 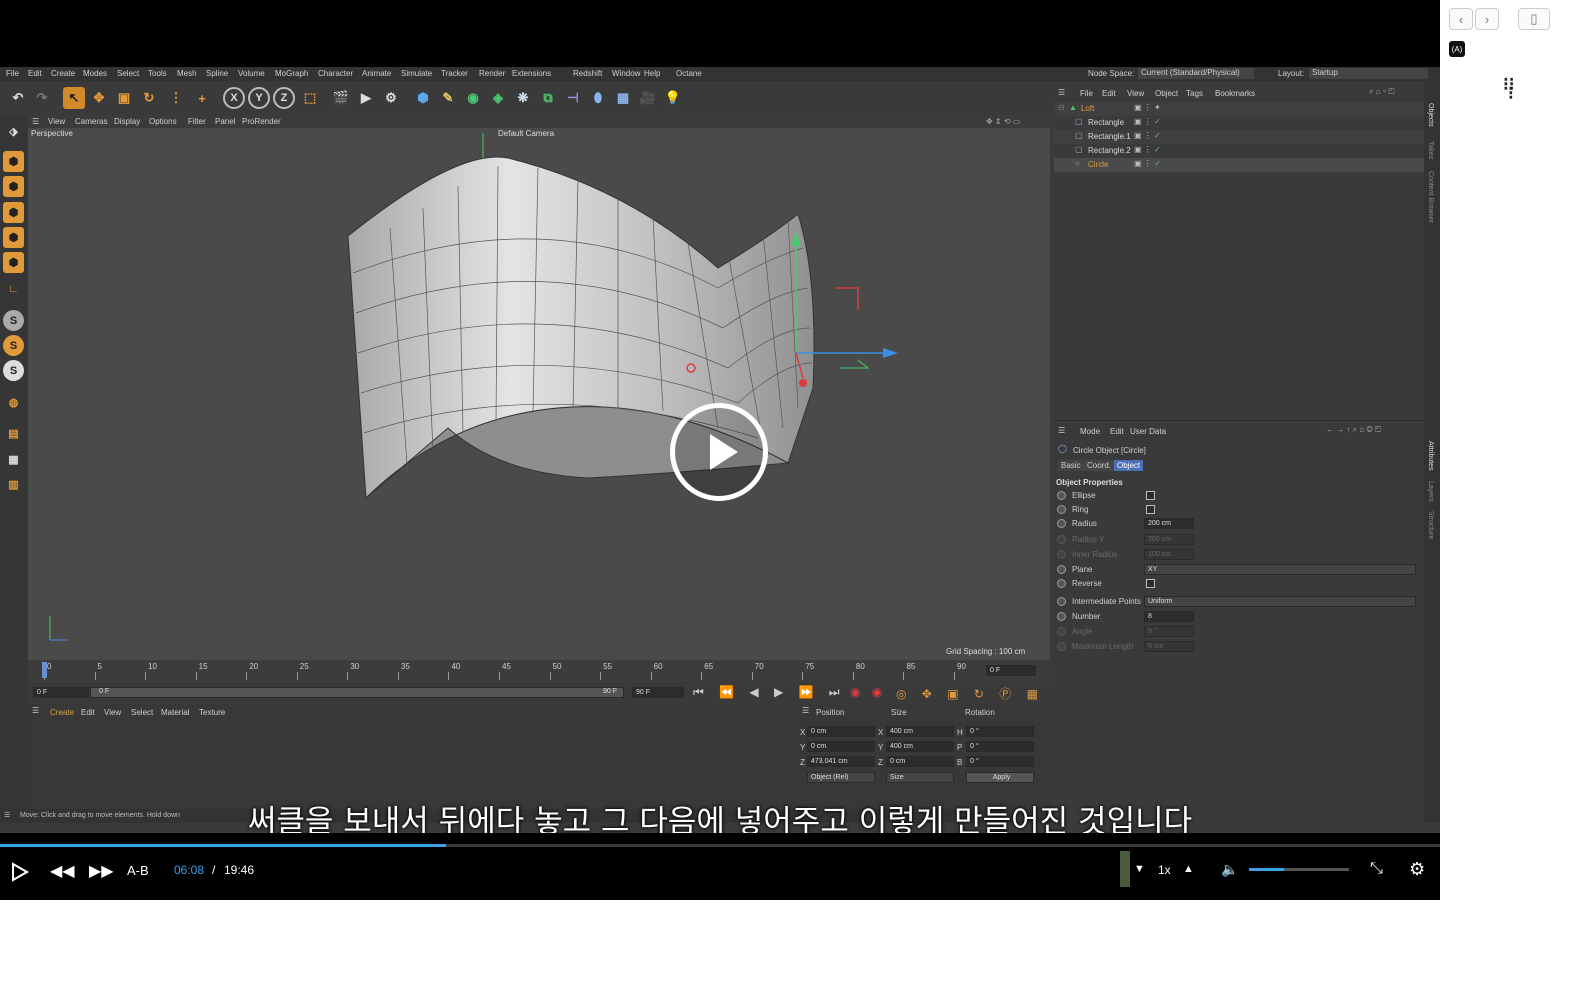 I want to click on play-overlay-button, so click(x=719, y=452).